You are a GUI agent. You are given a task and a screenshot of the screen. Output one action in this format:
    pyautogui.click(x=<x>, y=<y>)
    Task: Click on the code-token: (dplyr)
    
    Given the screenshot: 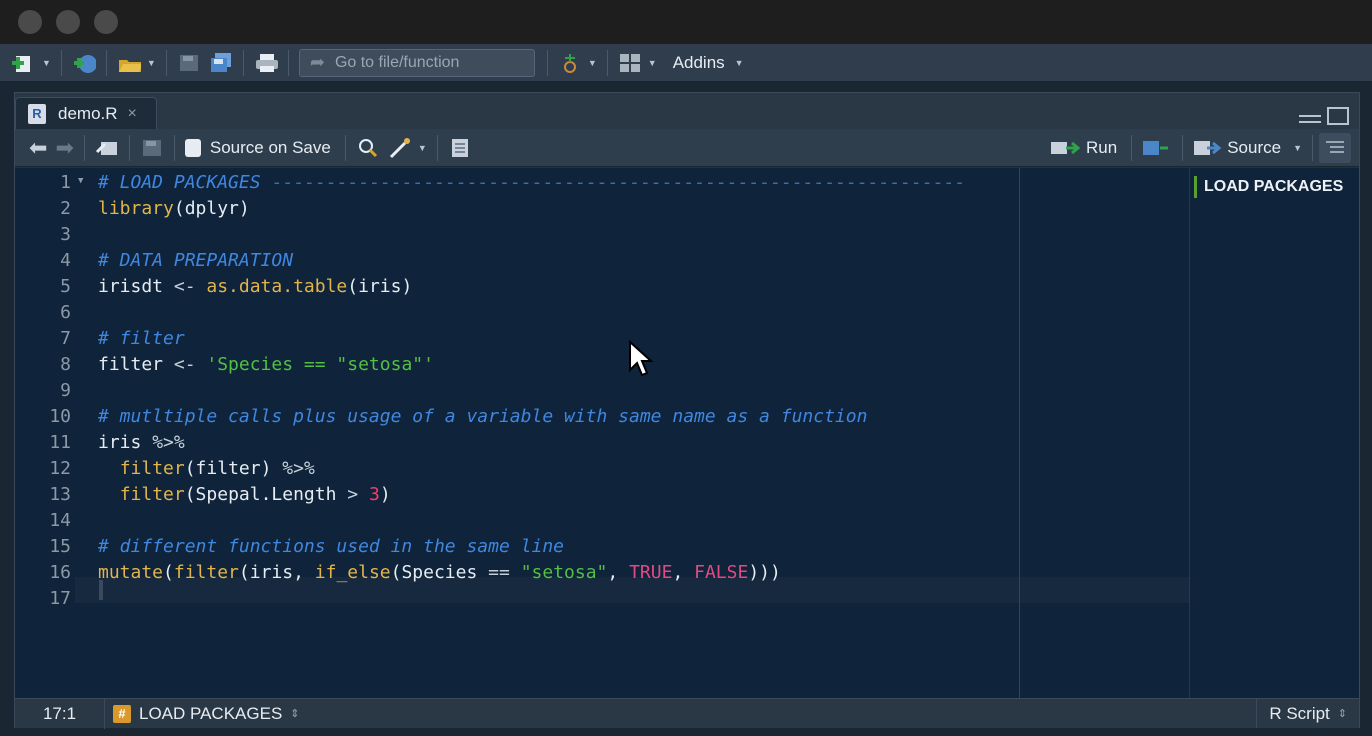 What is the action you would take?
    pyautogui.click(x=211, y=208)
    